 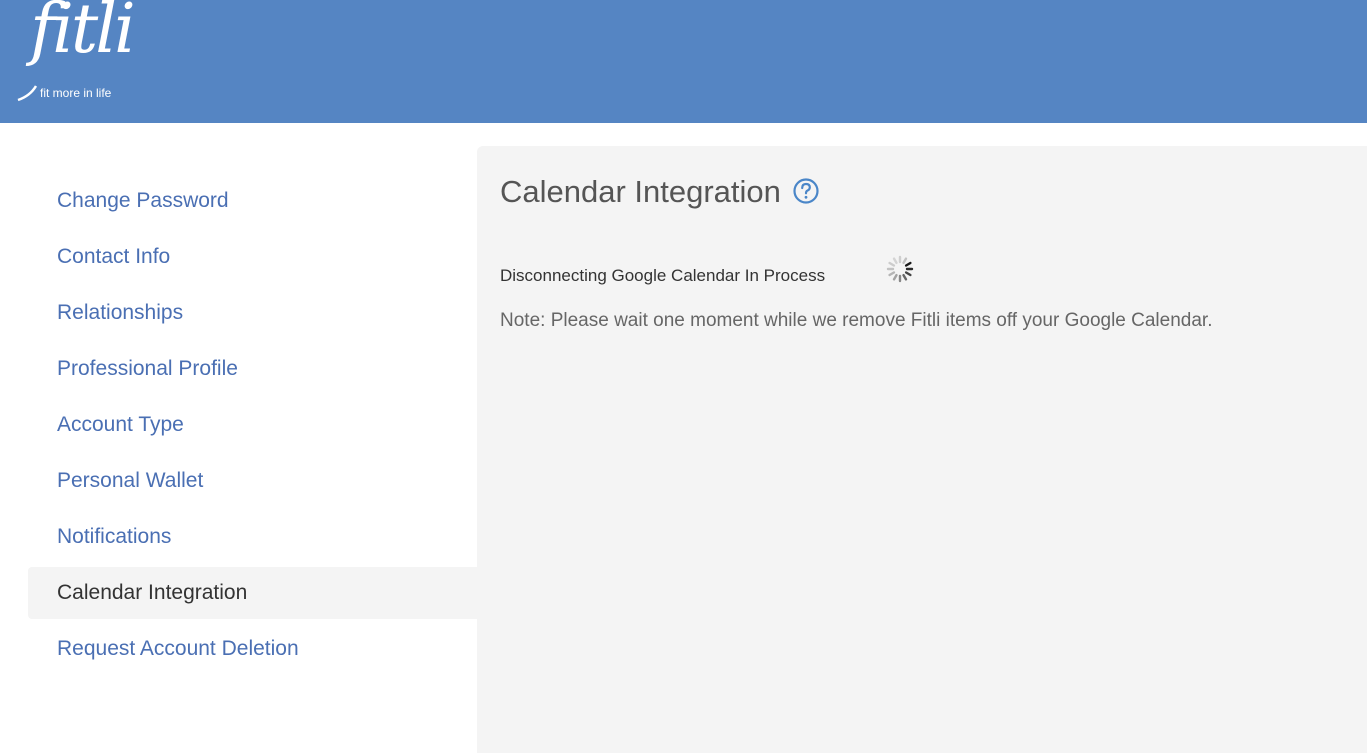 I want to click on sidebar-item-personal-wallet: Personal Wallet, so click(x=252, y=481).